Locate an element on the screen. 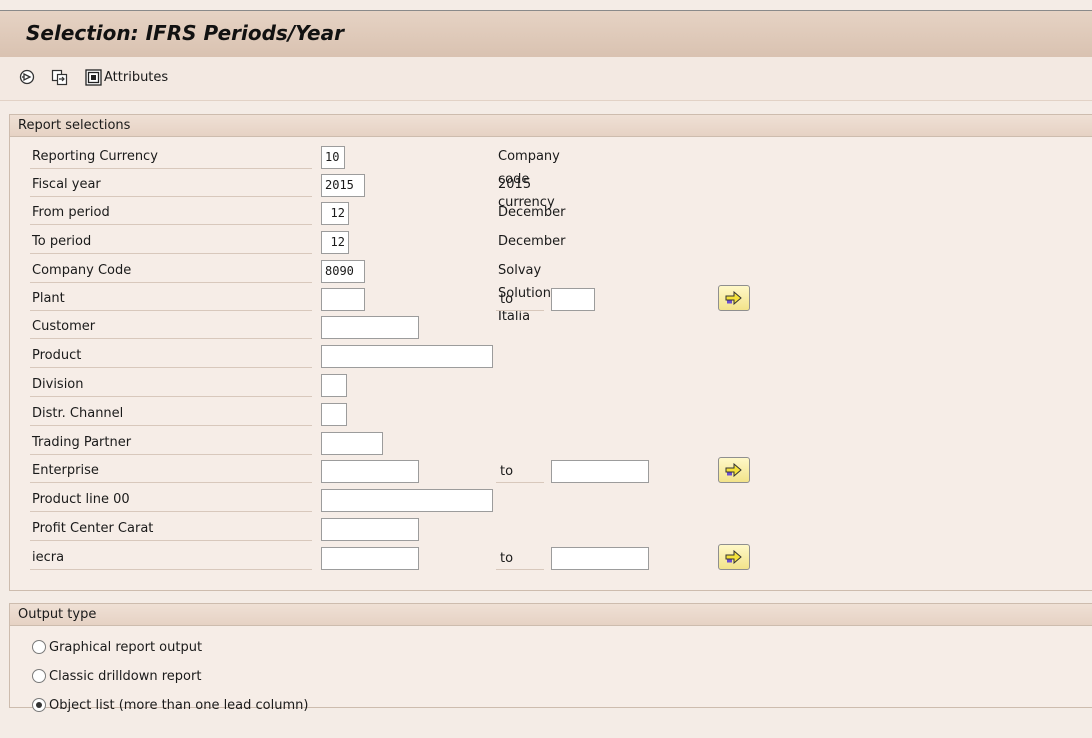  enterprise-multiple-selection-button is located at coordinates (734, 470).